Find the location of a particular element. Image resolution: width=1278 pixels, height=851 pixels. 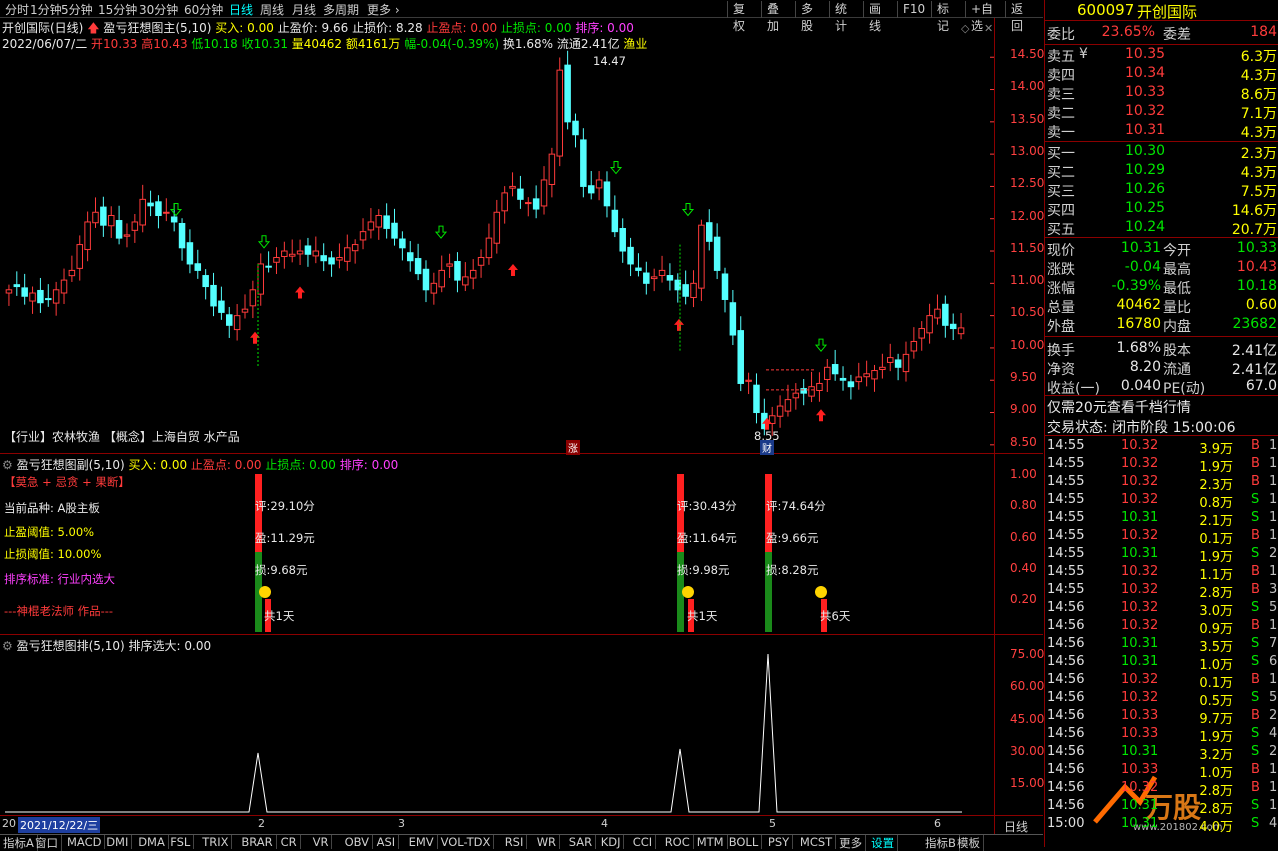

tool-back-button: 返回 is located at coordinates (1016, 17).